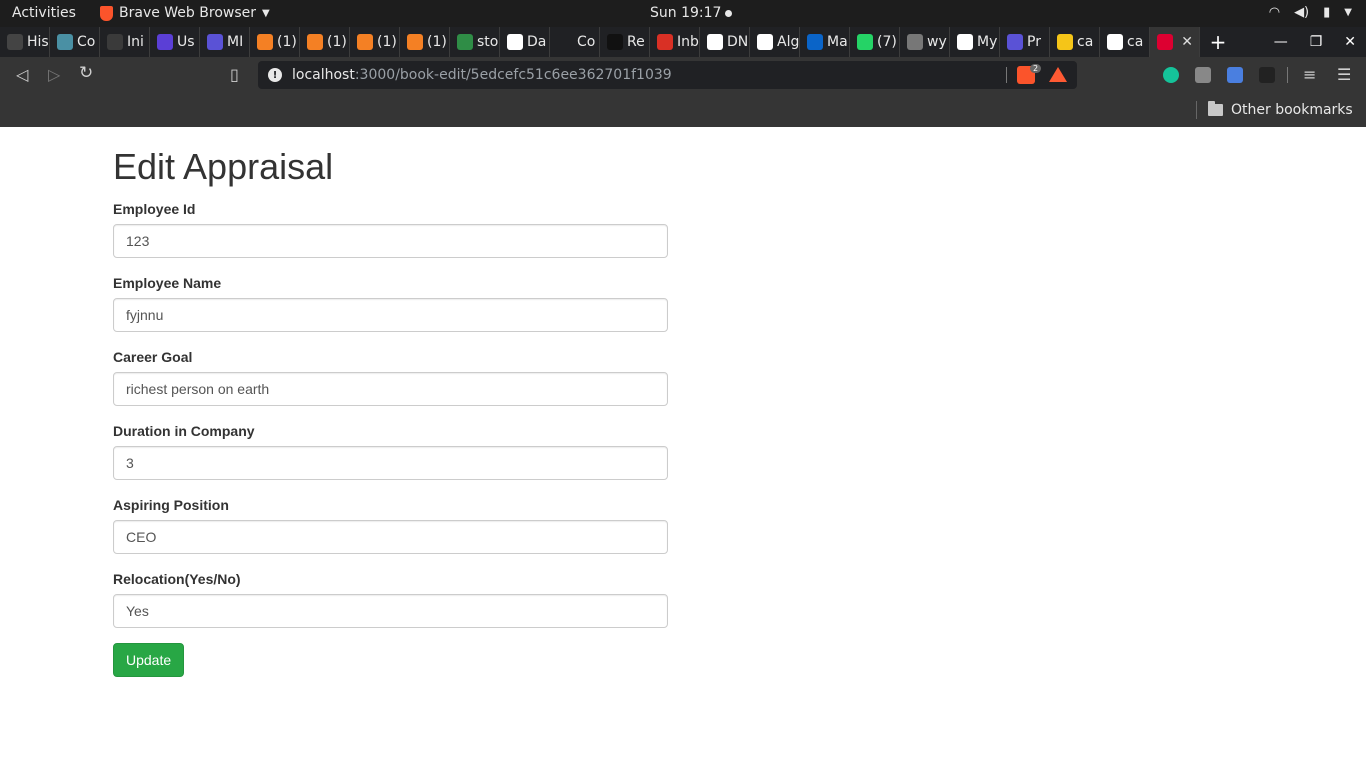  I want to click on aspiring-position-label: Aspiring Position, so click(171, 505).